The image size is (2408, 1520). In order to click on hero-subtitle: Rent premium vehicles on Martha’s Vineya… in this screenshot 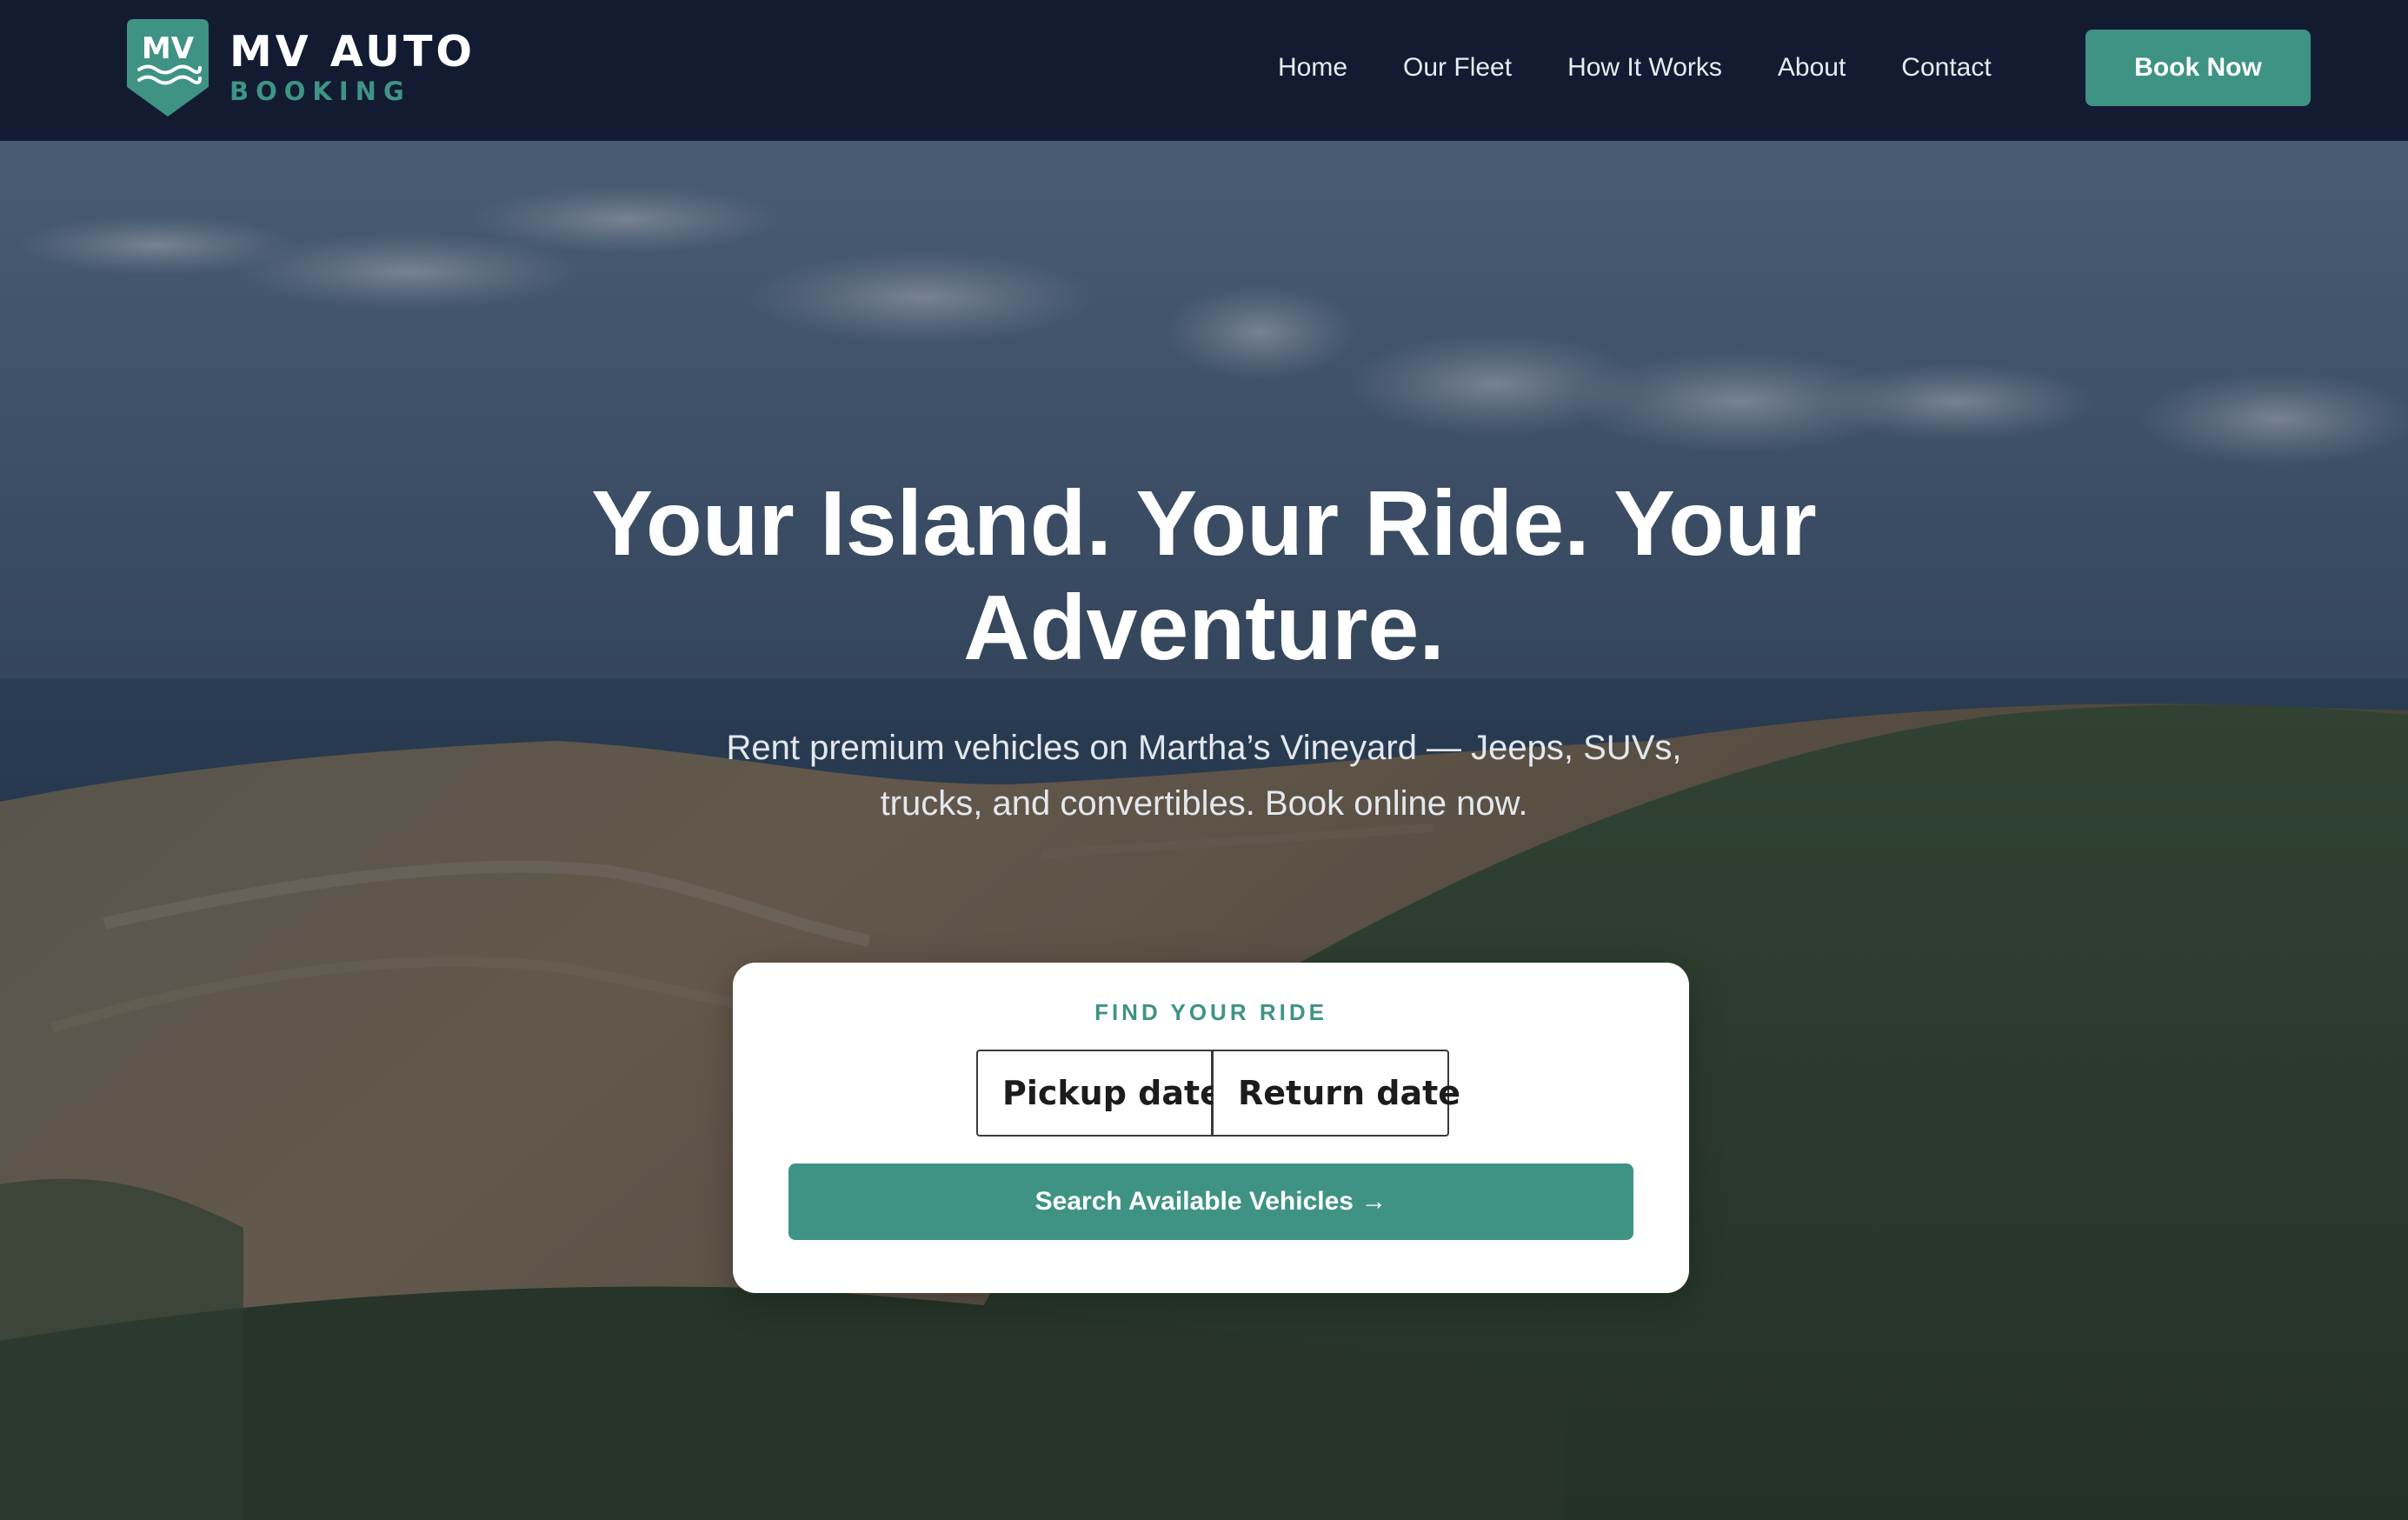, I will do `click(1204, 776)`.